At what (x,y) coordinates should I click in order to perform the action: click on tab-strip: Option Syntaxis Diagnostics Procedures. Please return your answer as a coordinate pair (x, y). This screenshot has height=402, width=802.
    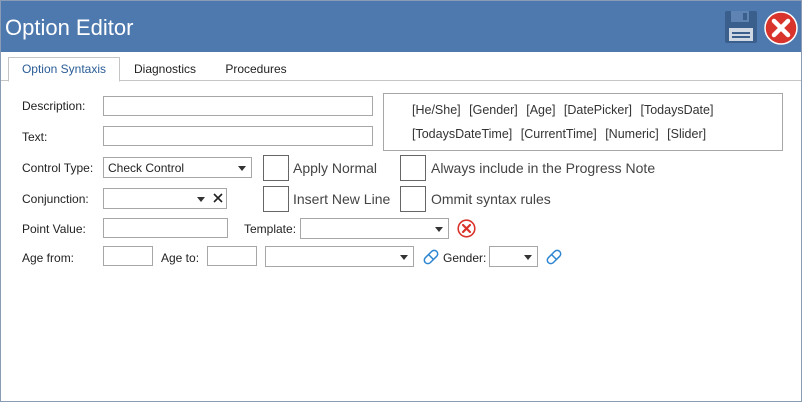
    Looking at the image, I should click on (401, 67).